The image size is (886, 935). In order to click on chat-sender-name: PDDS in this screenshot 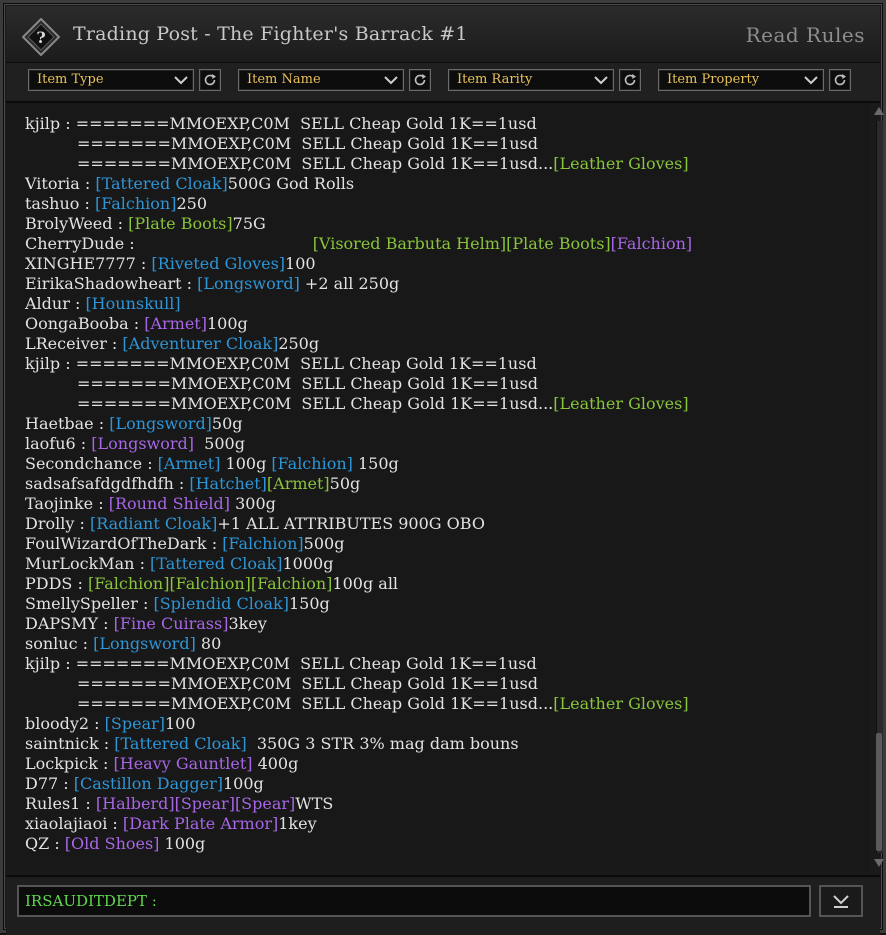, I will do `click(48, 583)`.